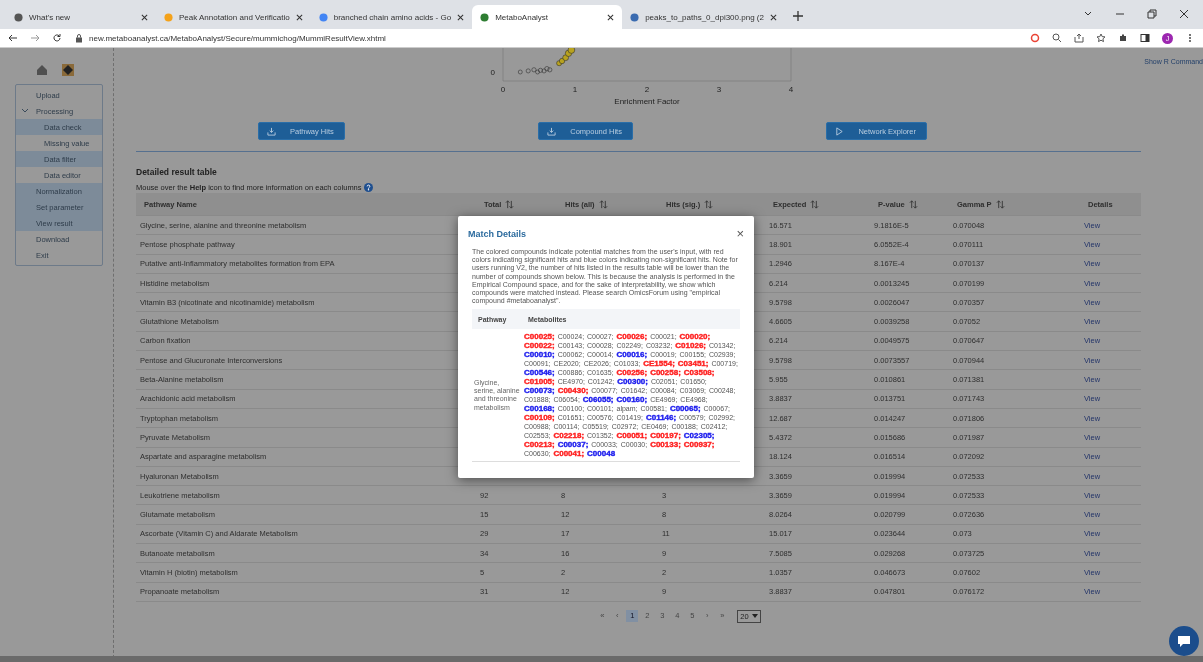  I want to click on compound-code: C00065;, so click(685, 409).